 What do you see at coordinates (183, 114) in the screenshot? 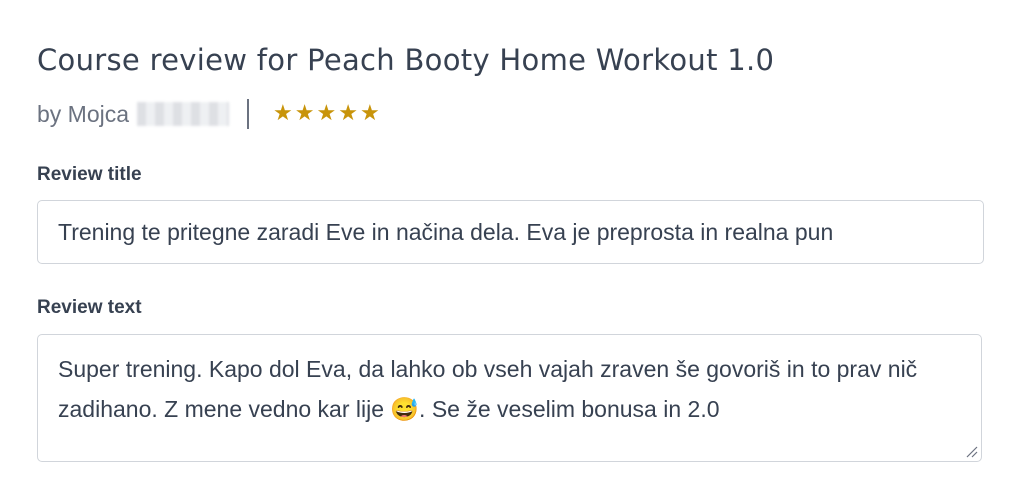
I see `blurred-surname` at bounding box center [183, 114].